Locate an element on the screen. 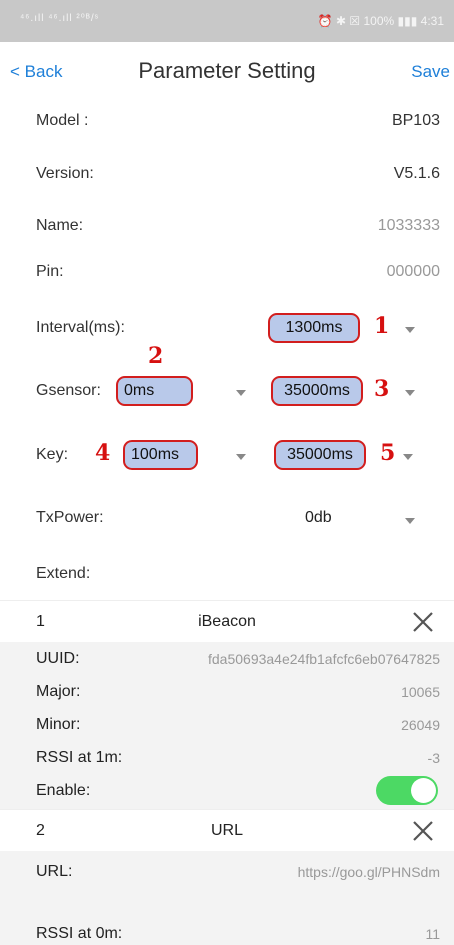  major-label: Major: is located at coordinates (58, 691).